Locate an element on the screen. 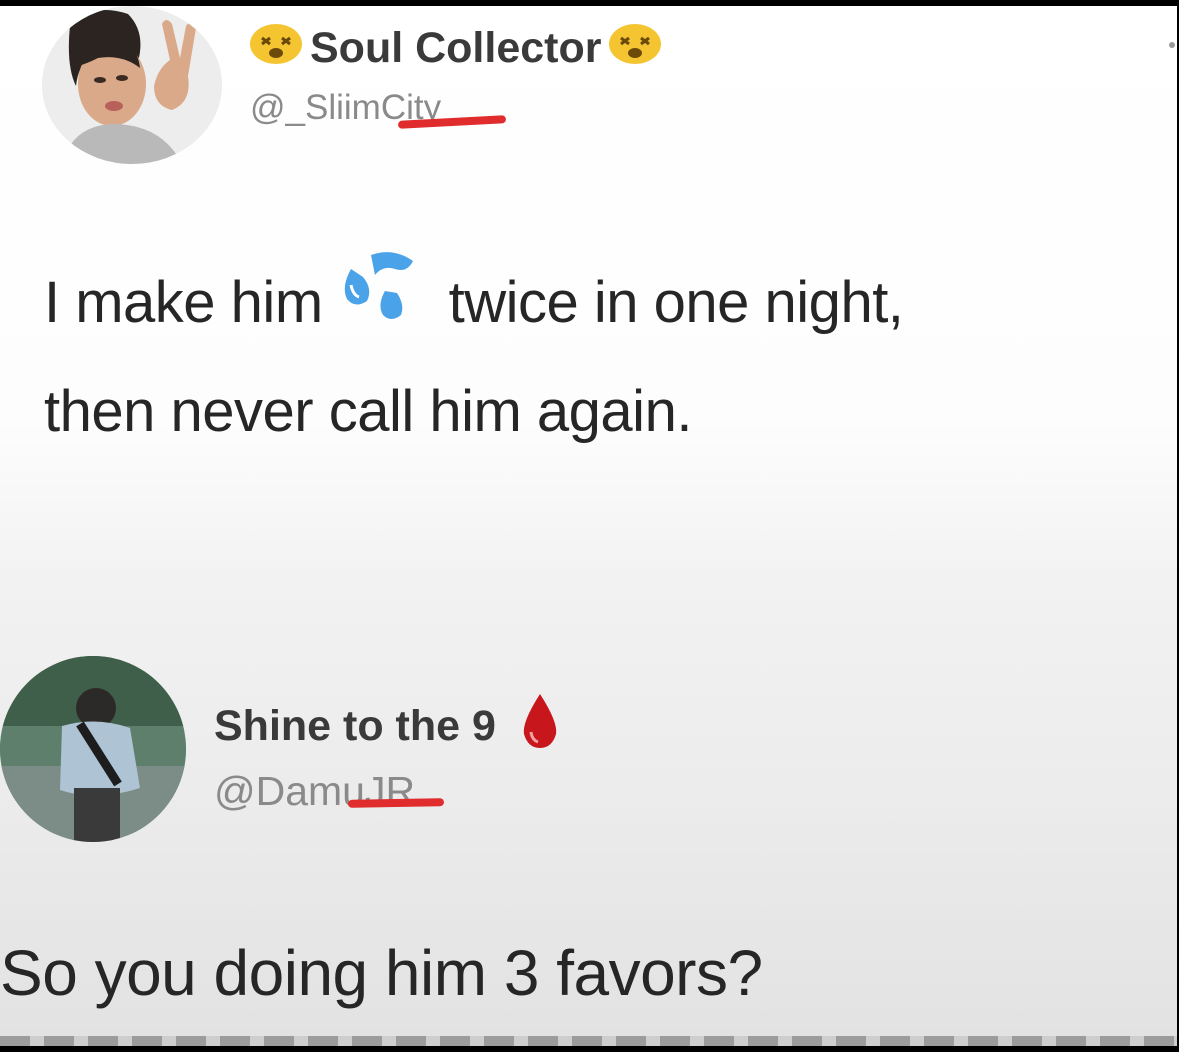 The image size is (1179, 1052). reply-text: So you doing him 3 favors? is located at coordinates (381, 973).